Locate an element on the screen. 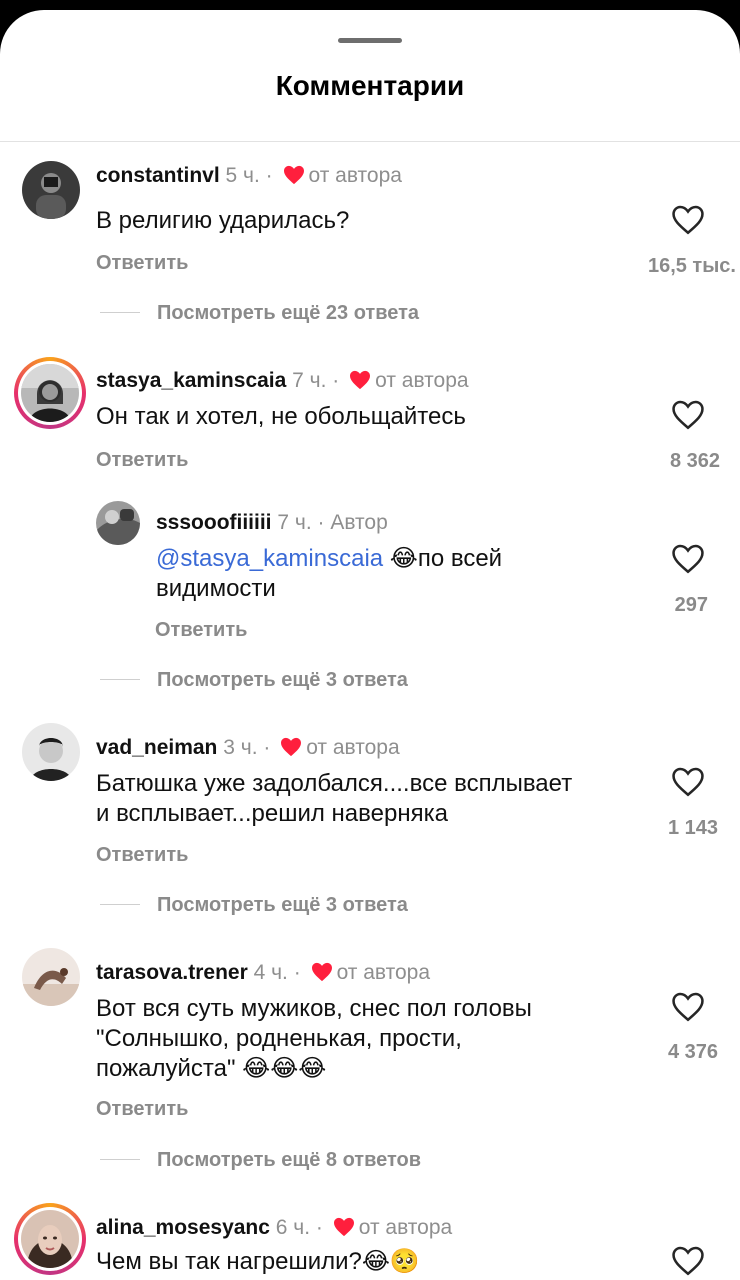 The width and height of the screenshot is (740, 1280). comment-meta: sssooofiiiiii 7 ч. · Автор is located at coordinates (272, 522).